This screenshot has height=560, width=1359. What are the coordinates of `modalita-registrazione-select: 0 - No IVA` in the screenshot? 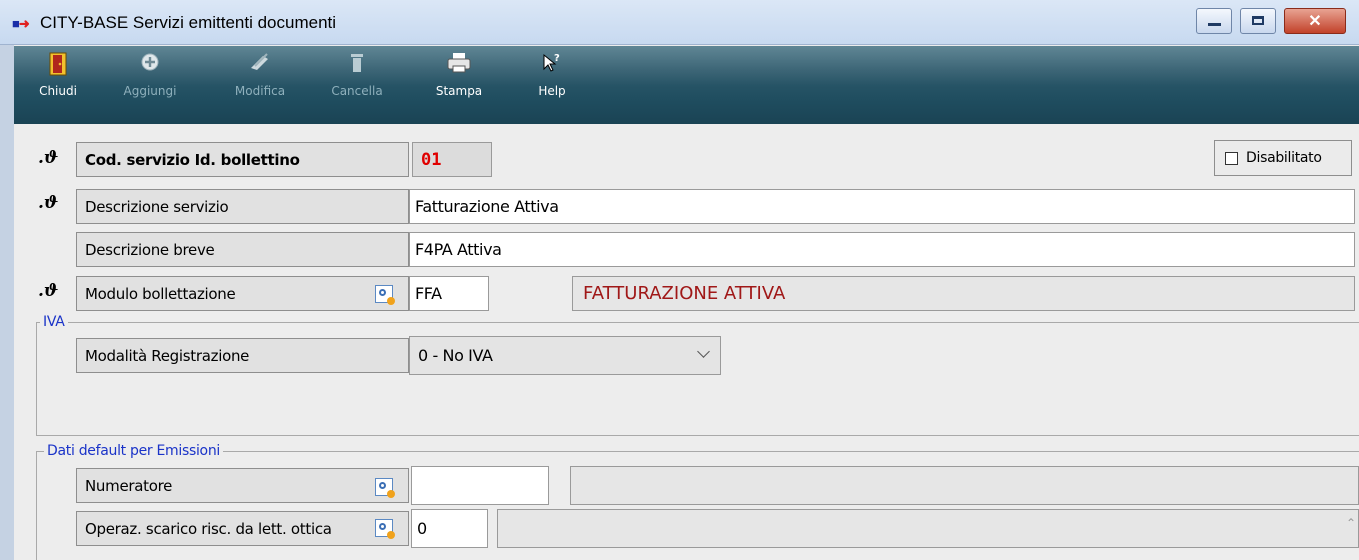 It's located at (565, 355).